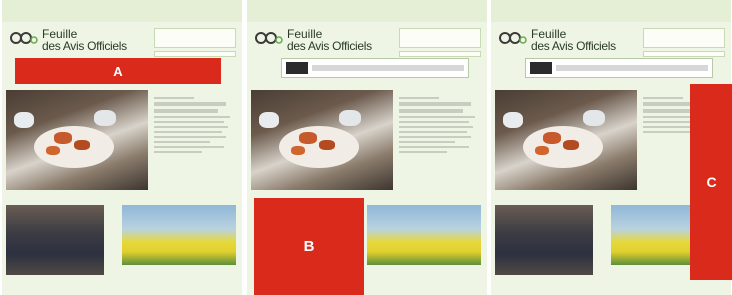 The width and height of the screenshot is (732, 295). What do you see at coordinates (309, 246) in the screenshot?
I see `callout-label-b: B` at bounding box center [309, 246].